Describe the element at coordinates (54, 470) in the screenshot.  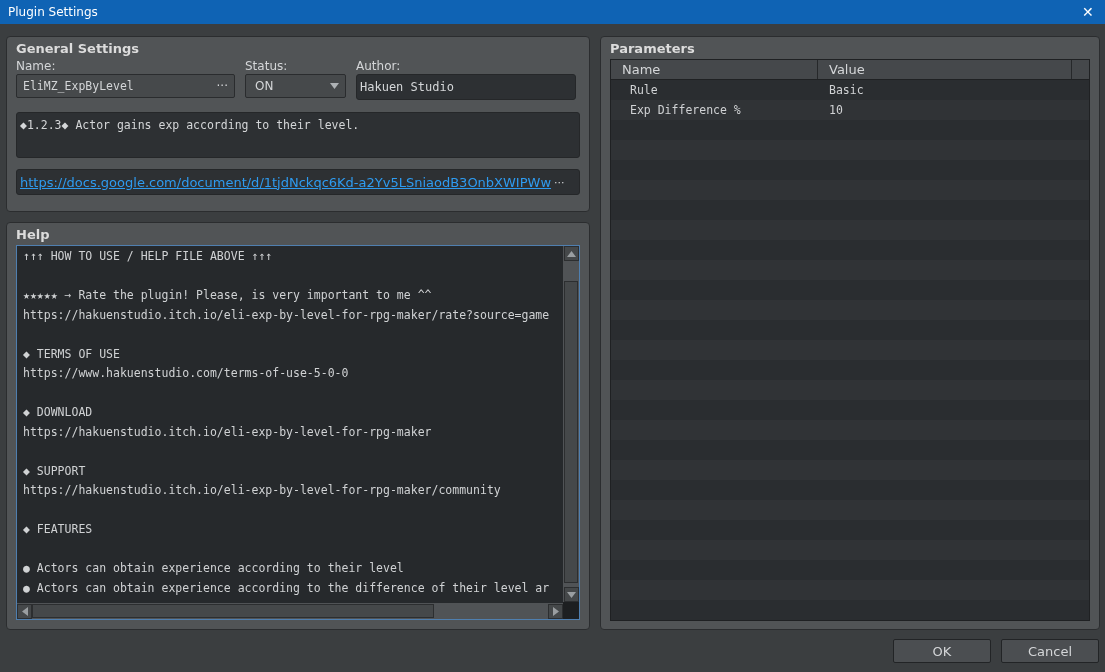
I see `help-line: ◆ SUPPORT` at that location.